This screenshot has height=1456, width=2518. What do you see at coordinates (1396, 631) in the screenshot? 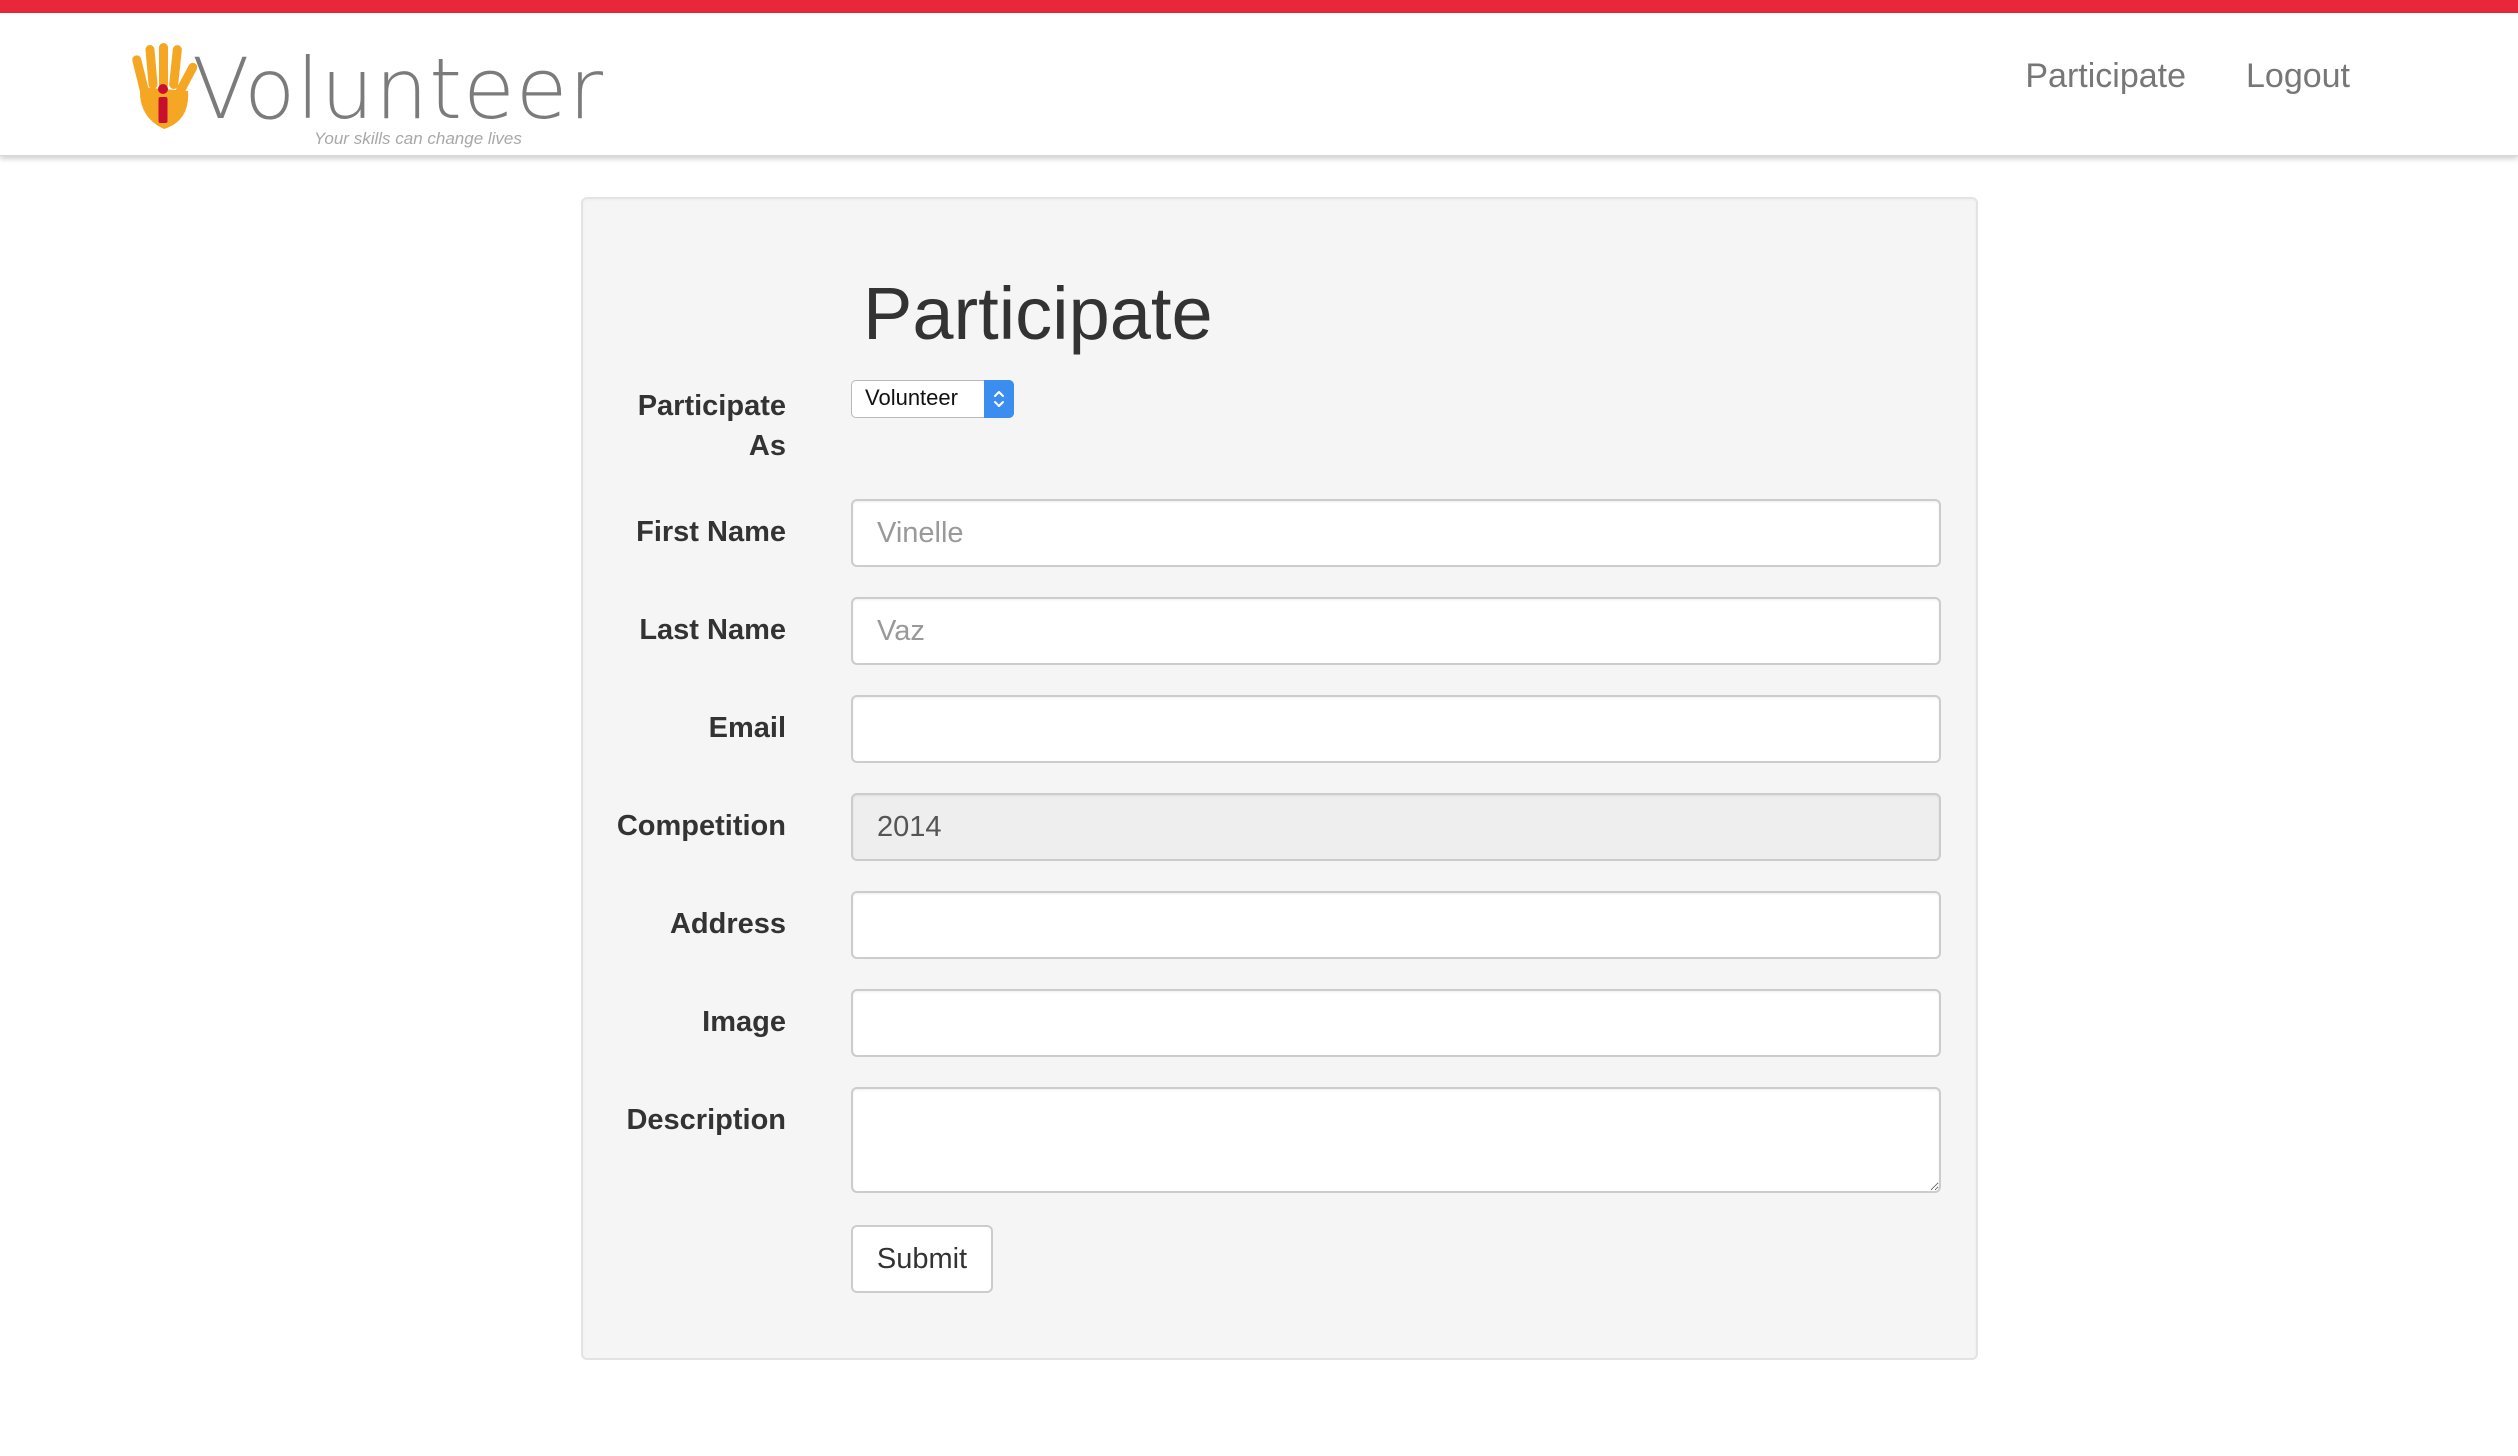
I see `last-name-input` at bounding box center [1396, 631].